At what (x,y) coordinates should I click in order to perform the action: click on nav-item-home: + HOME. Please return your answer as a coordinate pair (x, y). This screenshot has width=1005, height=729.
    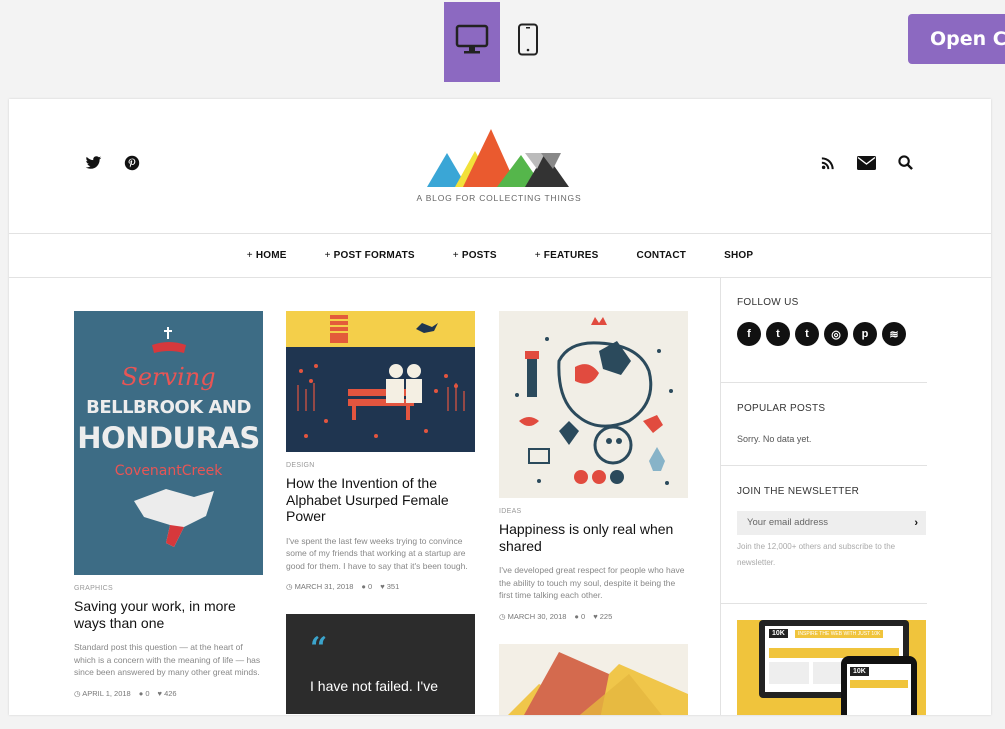
    Looking at the image, I should click on (267, 255).